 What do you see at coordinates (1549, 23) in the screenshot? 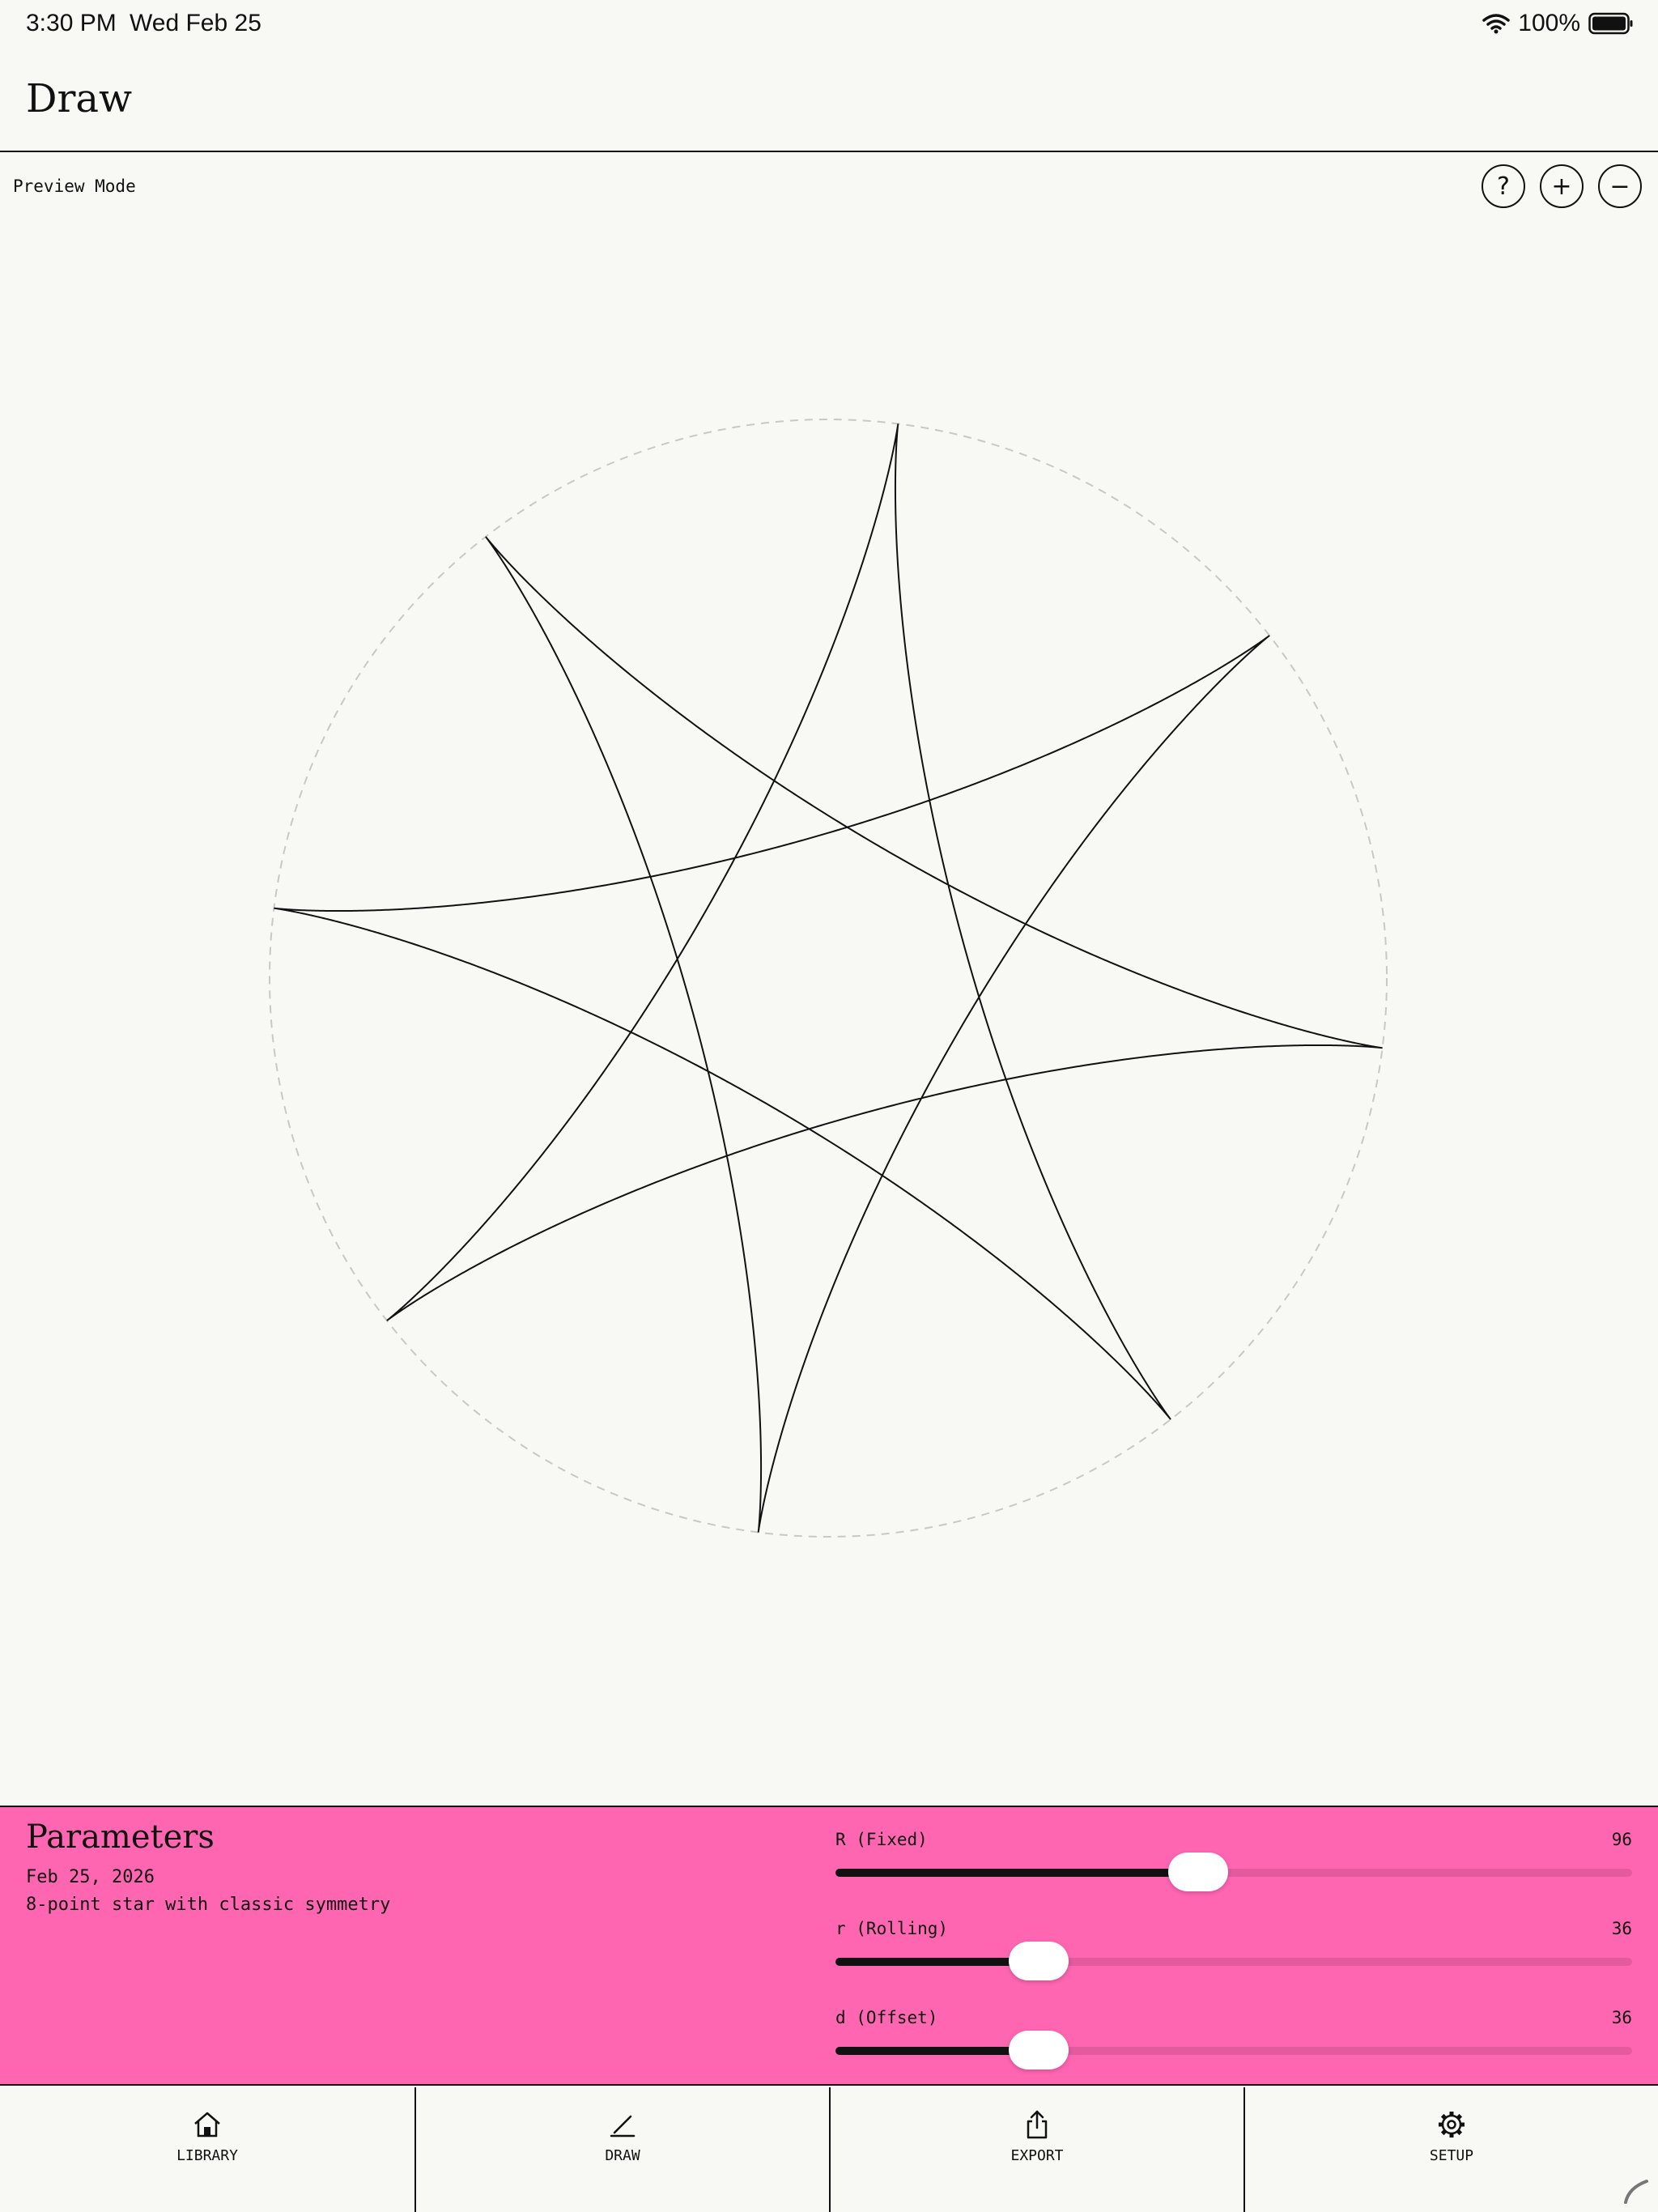
I see `battery-percent: 100%` at bounding box center [1549, 23].